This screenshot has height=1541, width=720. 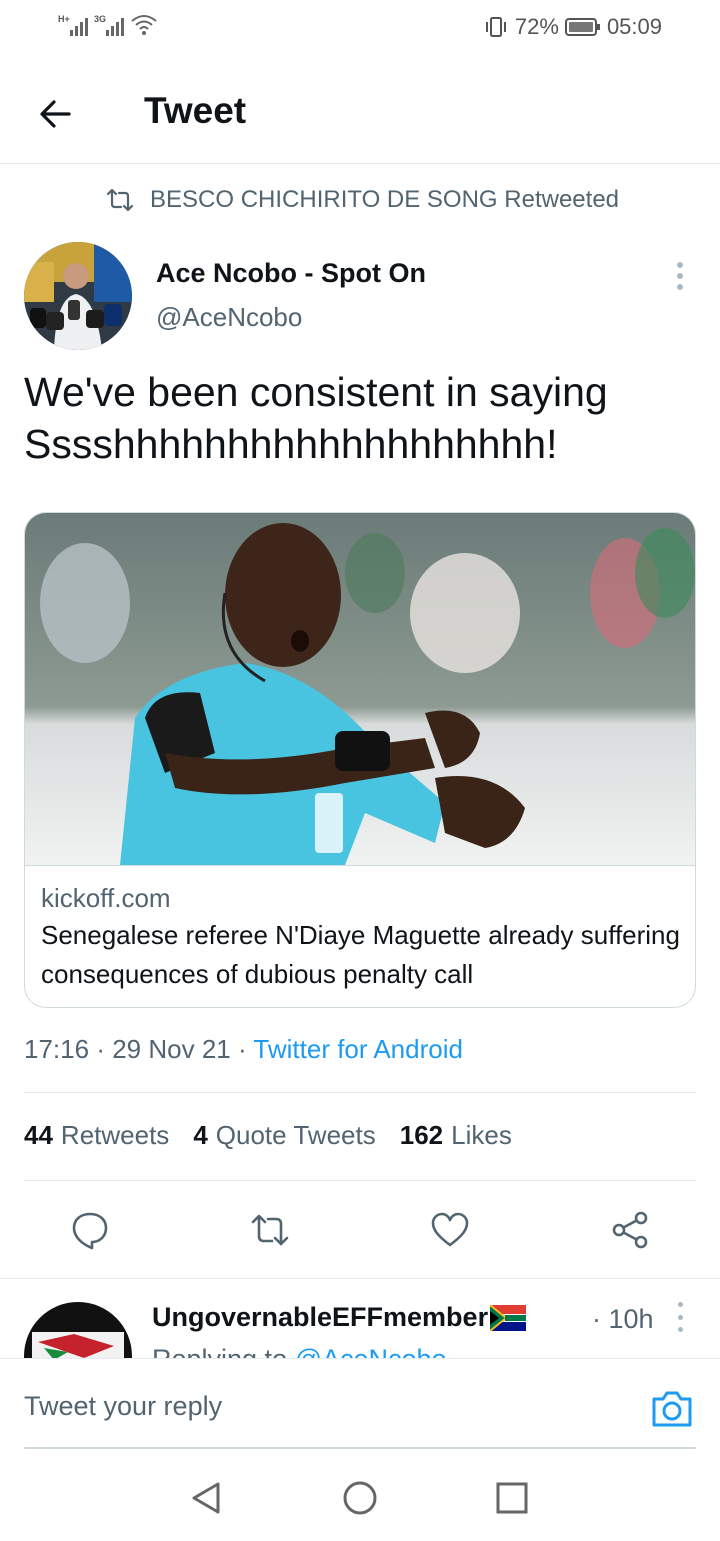 What do you see at coordinates (360, 1230) in the screenshot?
I see `tweet-actions` at bounding box center [360, 1230].